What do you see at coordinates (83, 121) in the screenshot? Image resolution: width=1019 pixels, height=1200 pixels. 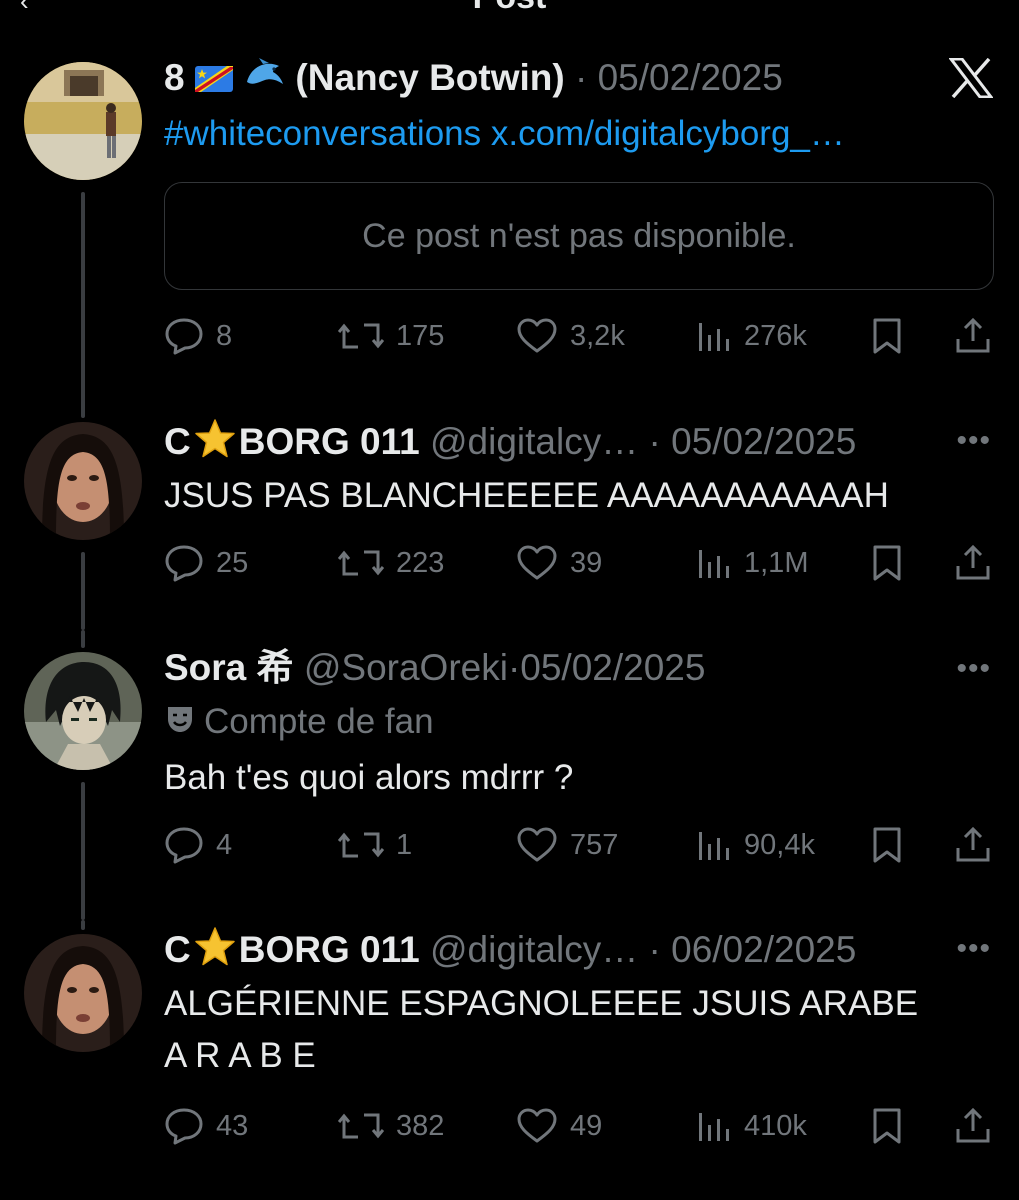 I see `avatar-nancy` at bounding box center [83, 121].